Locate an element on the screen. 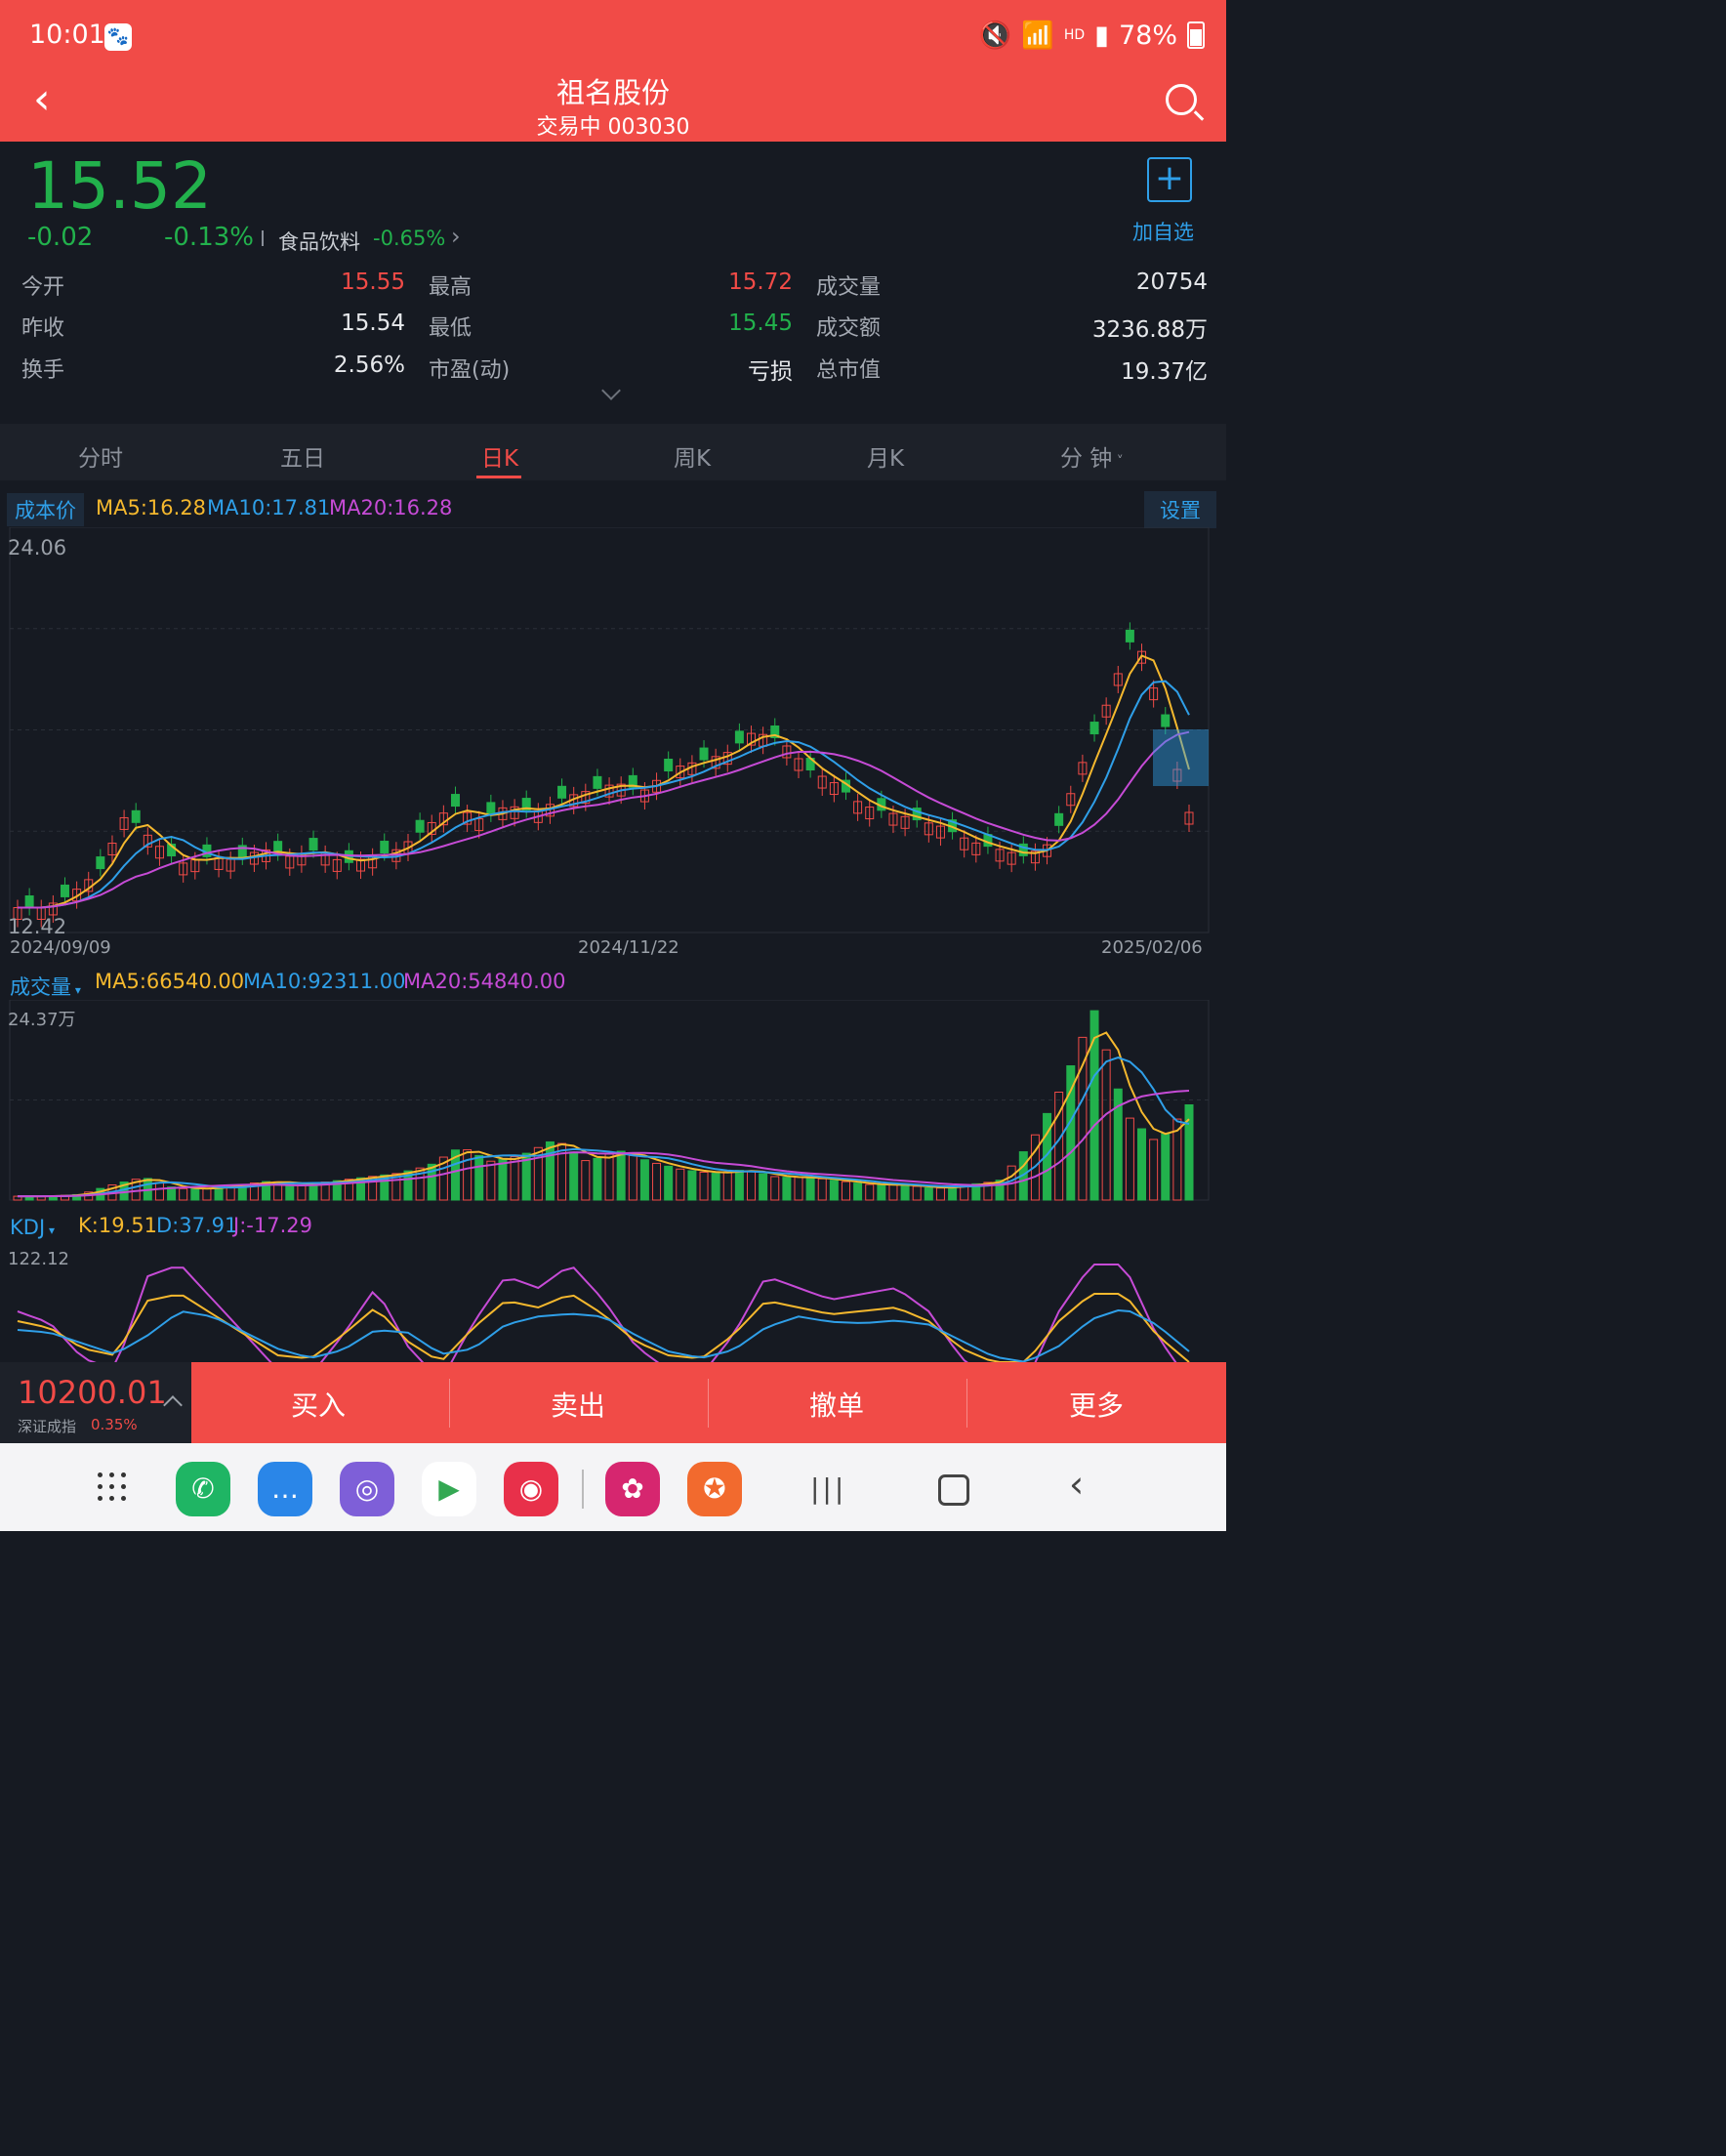 This screenshot has width=1726, height=2156. internet-app-icon: ◎ is located at coordinates (367, 1489).